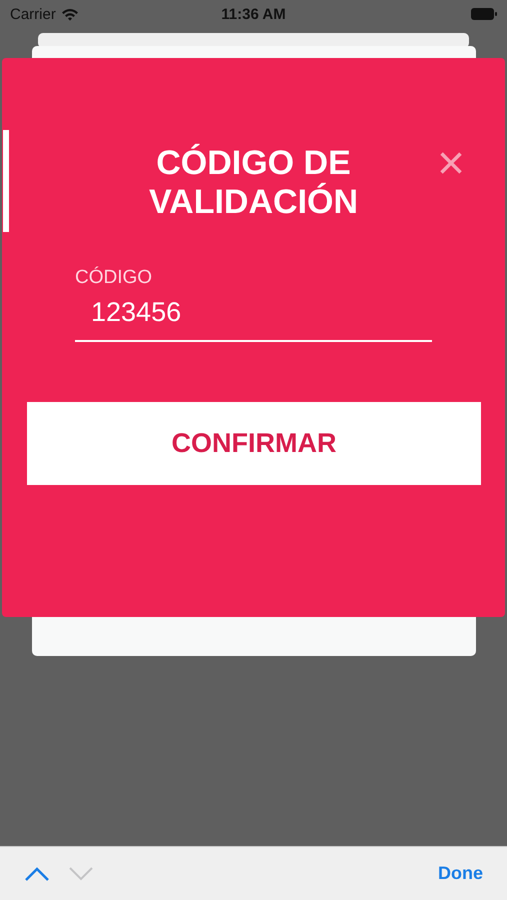  Describe the element at coordinates (450, 164) in the screenshot. I see `close-button: ×` at that location.